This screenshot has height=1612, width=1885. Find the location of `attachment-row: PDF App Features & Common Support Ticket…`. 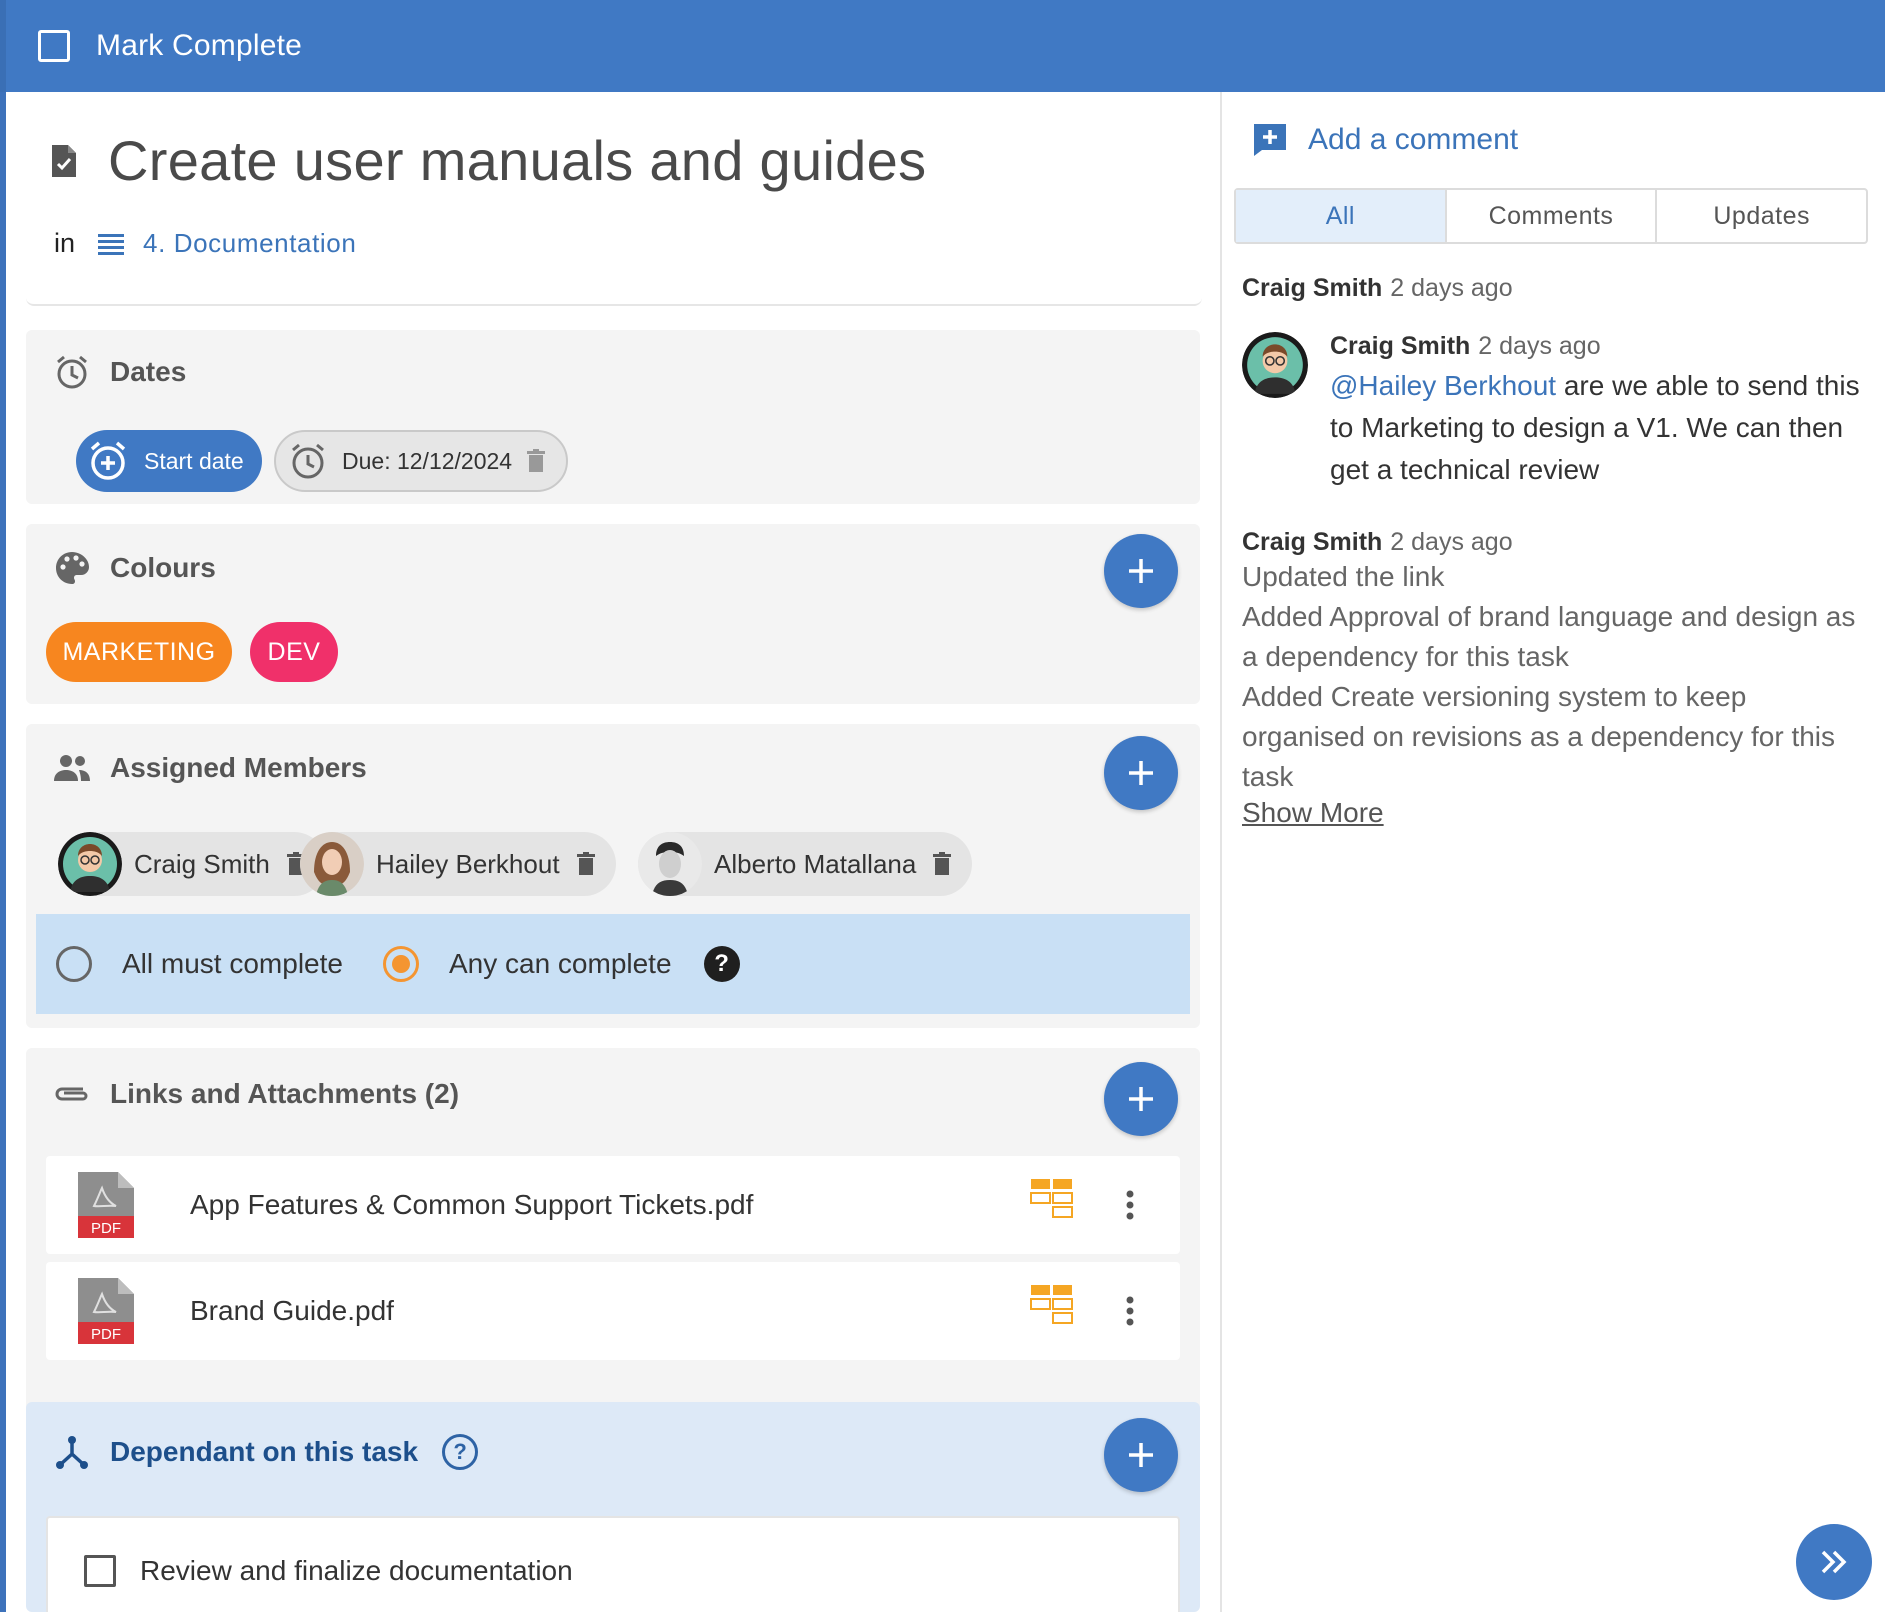

attachment-row: PDF App Features & Common Support Ticket… is located at coordinates (613, 1205).